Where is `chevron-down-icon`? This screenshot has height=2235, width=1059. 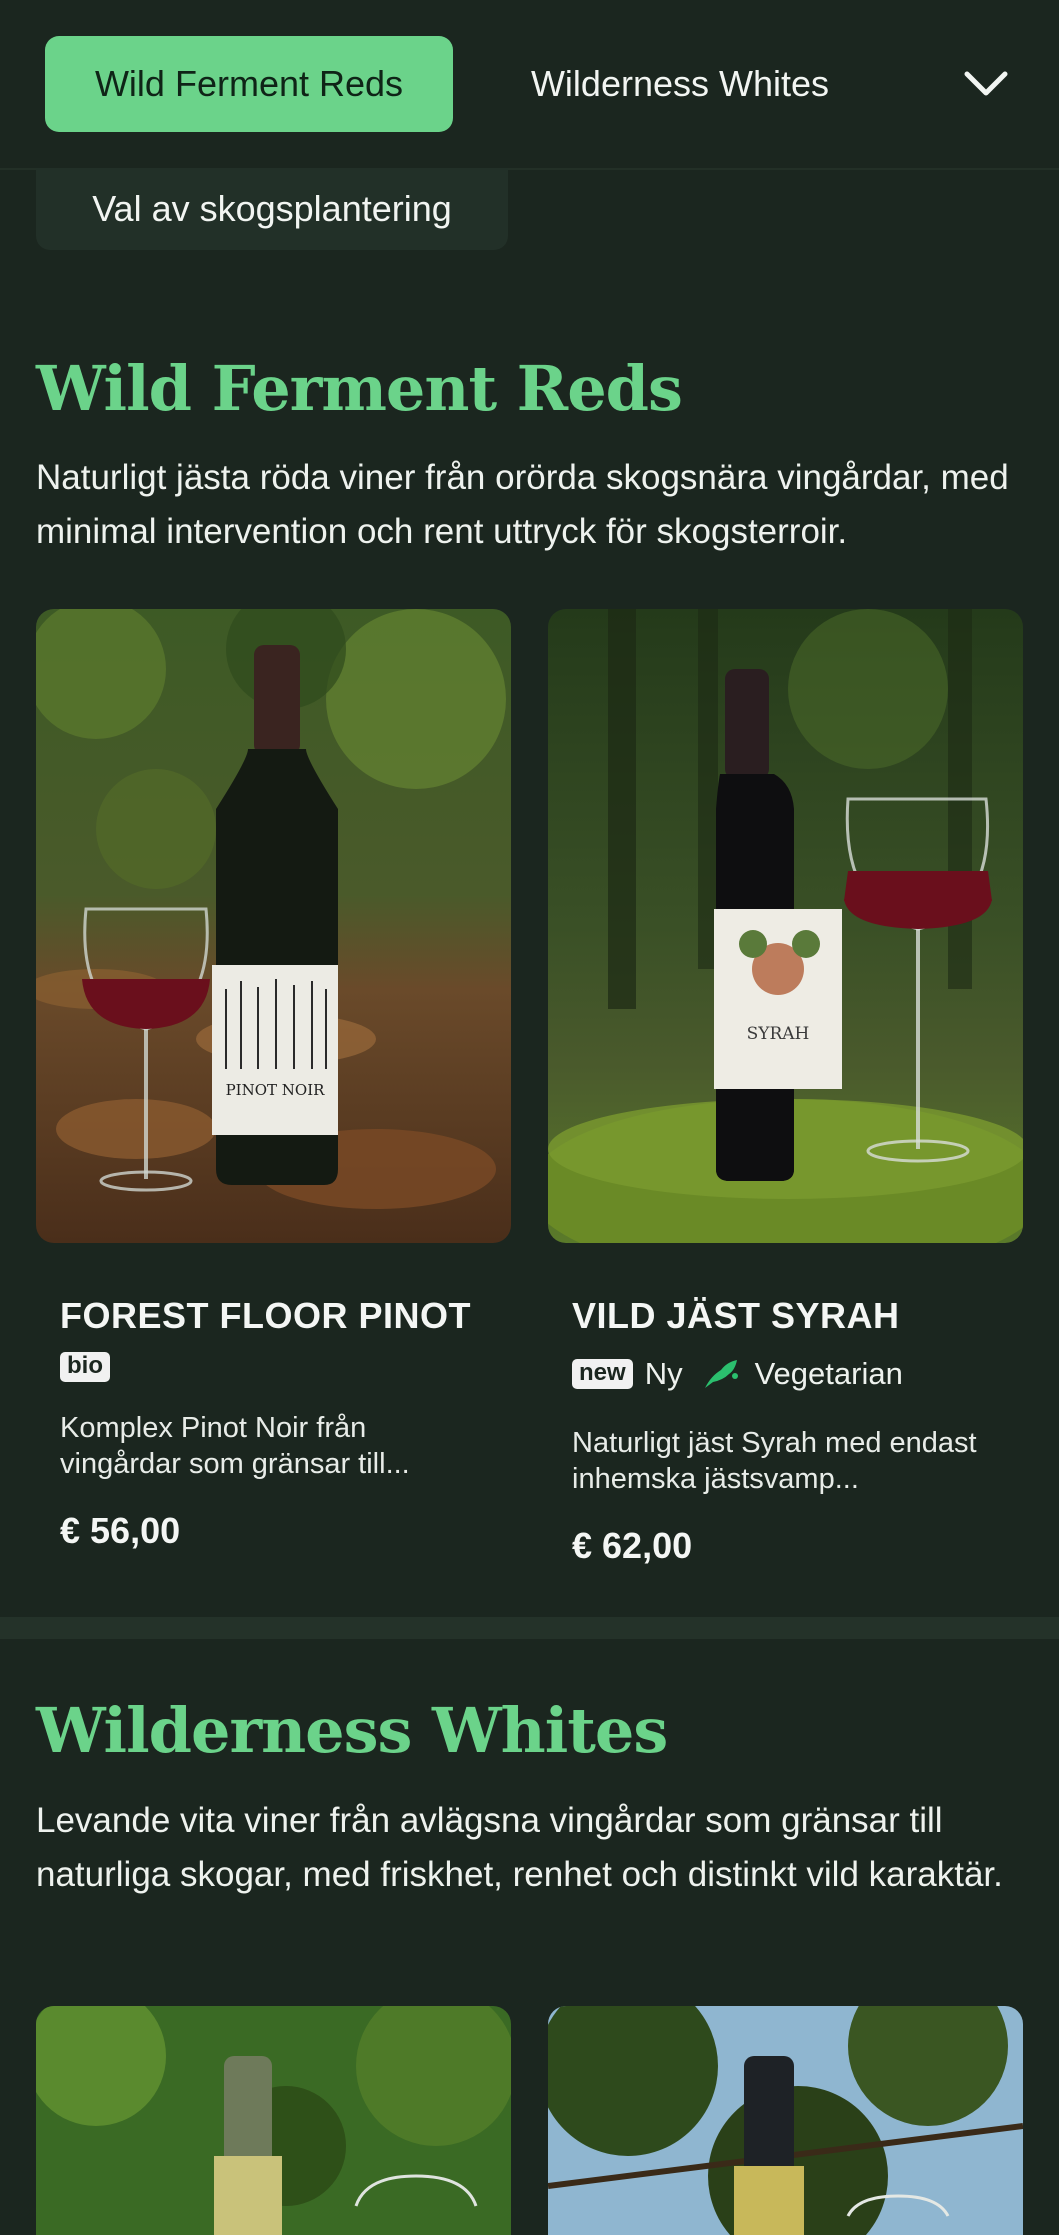 chevron-down-icon is located at coordinates (986, 84).